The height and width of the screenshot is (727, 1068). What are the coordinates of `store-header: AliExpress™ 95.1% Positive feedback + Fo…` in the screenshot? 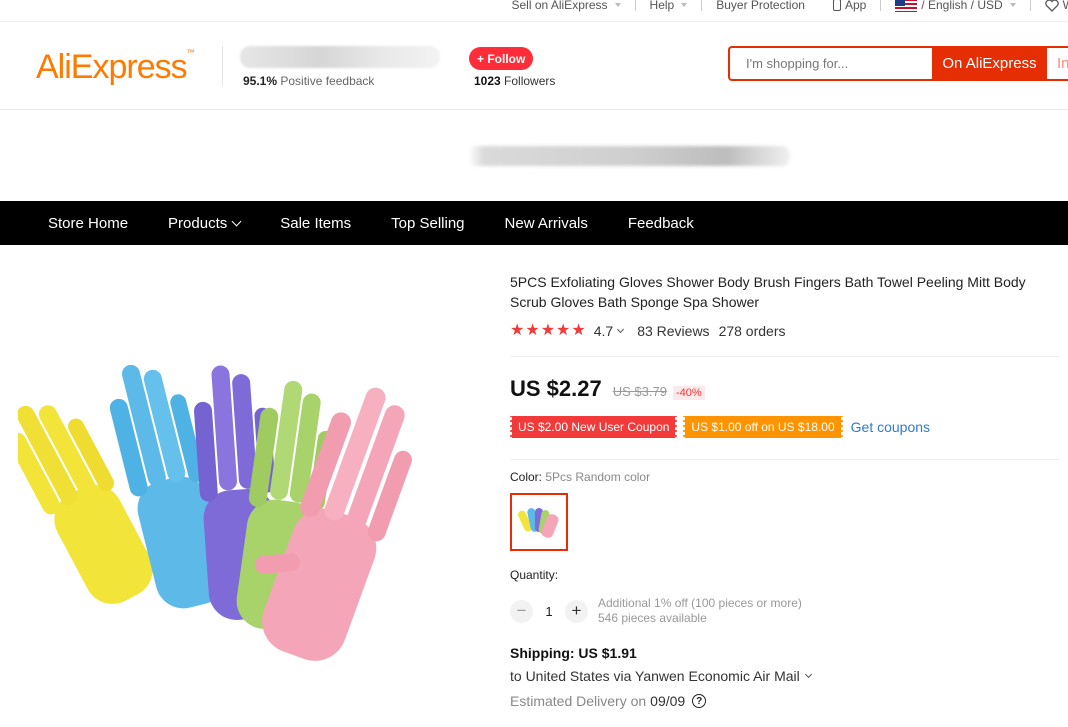 It's located at (534, 66).